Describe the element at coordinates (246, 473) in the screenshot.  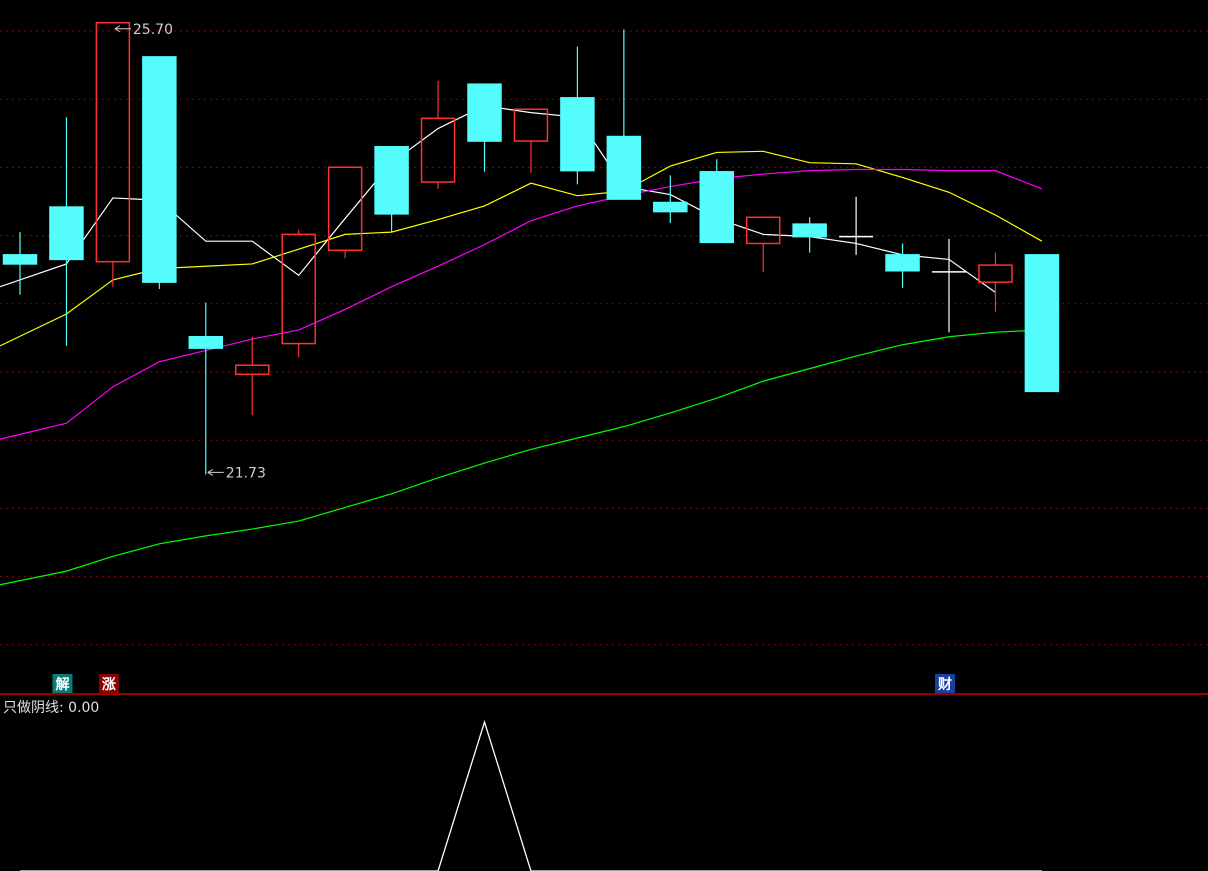
I see `annotation-value: 21.73` at that location.